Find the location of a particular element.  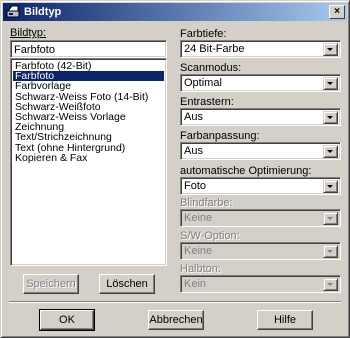

halbton-select: Kein is located at coordinates (260, 284).